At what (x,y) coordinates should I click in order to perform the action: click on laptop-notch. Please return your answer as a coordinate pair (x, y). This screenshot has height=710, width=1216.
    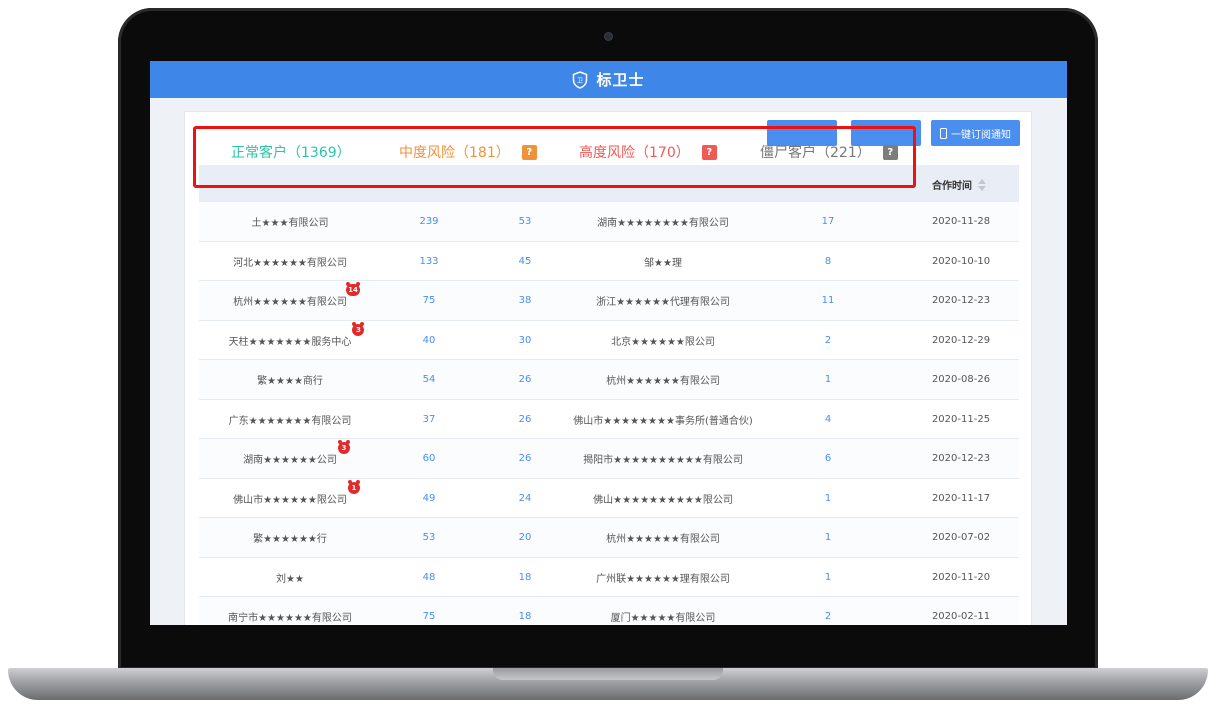
    Looking at the image, I should click on (608, 674).